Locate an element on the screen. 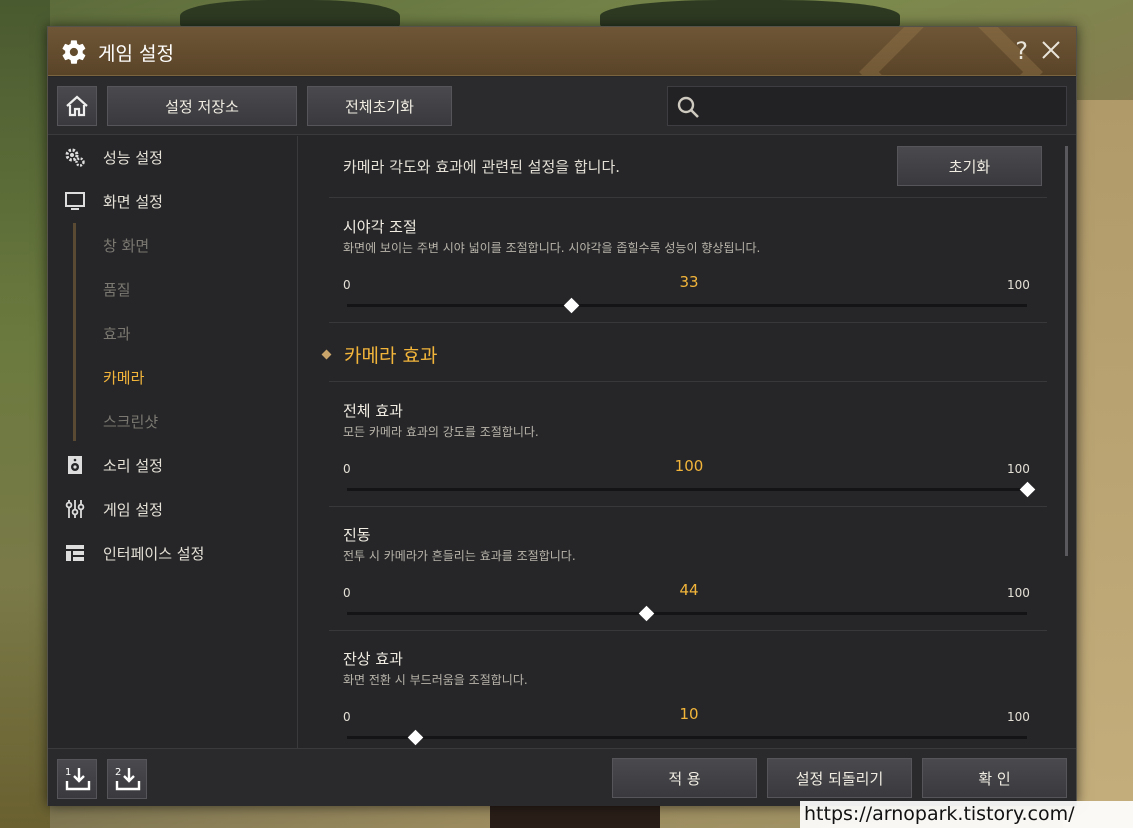  sidebar-item-label: 인터페이스 설정 is located at coordinates (154, 553).